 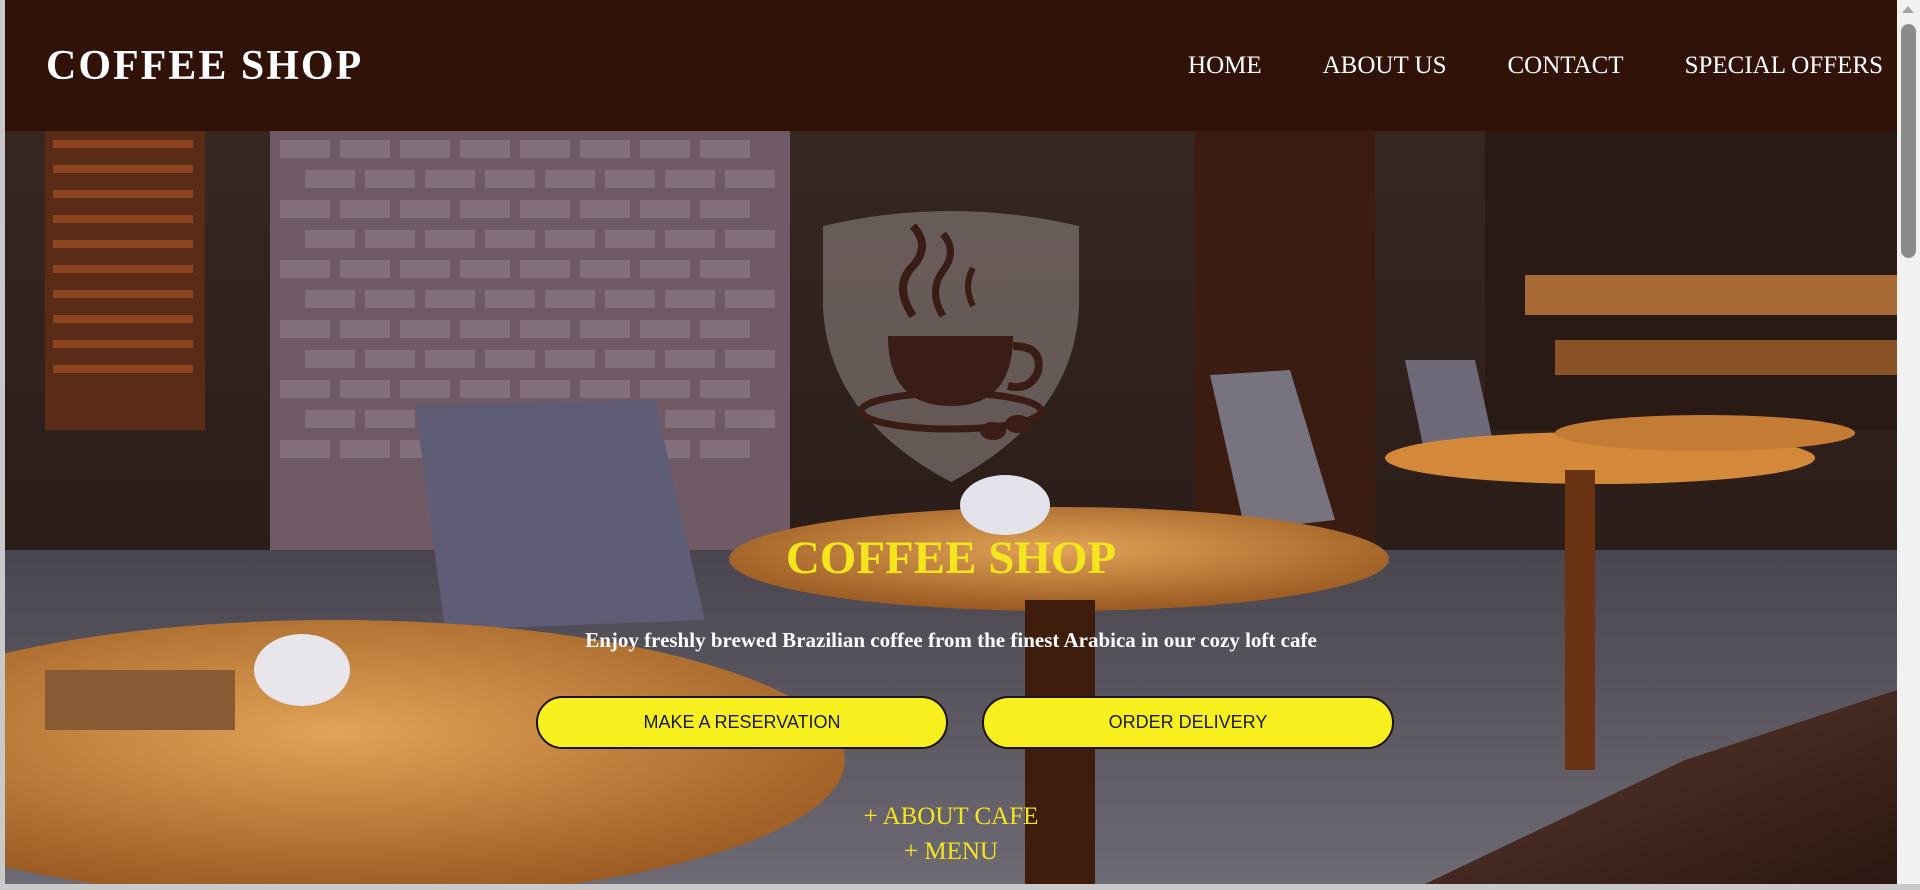 What do you see at coordinates (1566, 66) in the screenshot?
I see `nav-contact-link: CONTACT` at bounding box center [1566, 66].